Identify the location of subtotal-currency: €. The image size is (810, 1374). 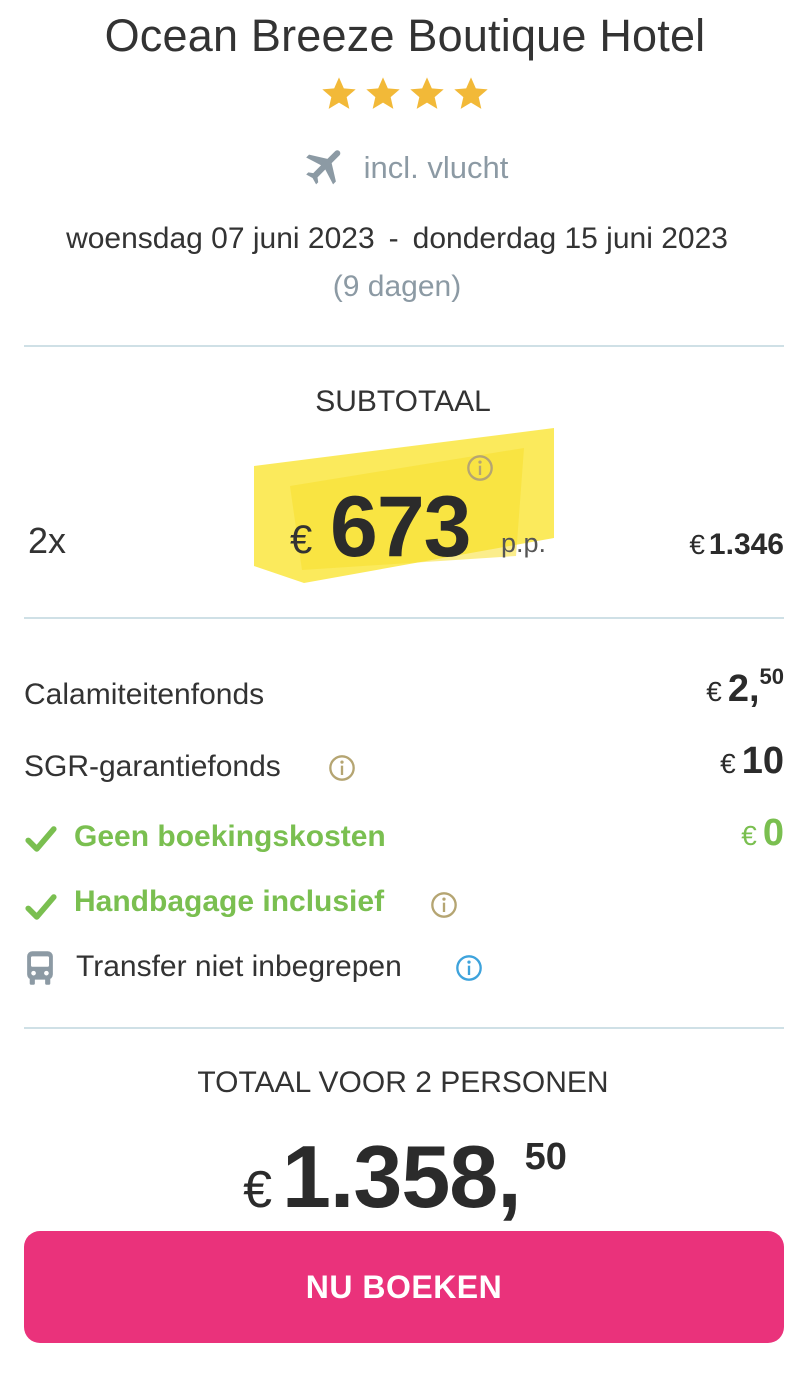
(697, 544).